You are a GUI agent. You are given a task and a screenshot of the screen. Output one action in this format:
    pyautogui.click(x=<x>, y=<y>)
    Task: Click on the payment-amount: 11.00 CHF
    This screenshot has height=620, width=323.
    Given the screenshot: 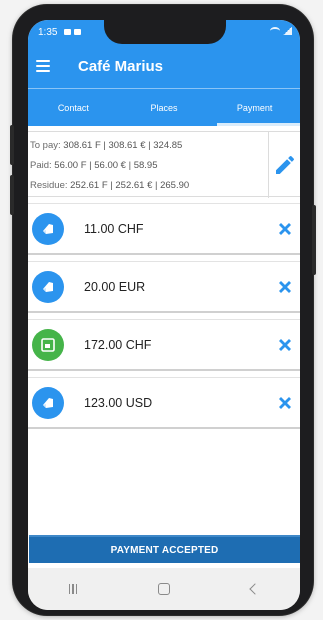 What is the action you would take?
    pyautogui.click(x=114, y=228)
    